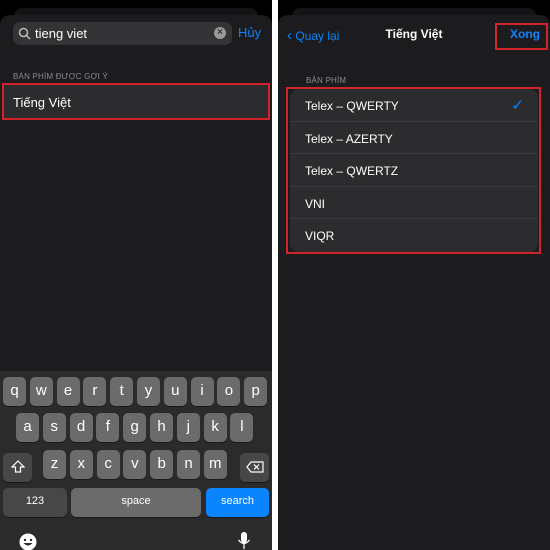  What do you see at coordinates (24, 33) in the screenshot?
I see `search-icon` at bounding box center [24, 33].